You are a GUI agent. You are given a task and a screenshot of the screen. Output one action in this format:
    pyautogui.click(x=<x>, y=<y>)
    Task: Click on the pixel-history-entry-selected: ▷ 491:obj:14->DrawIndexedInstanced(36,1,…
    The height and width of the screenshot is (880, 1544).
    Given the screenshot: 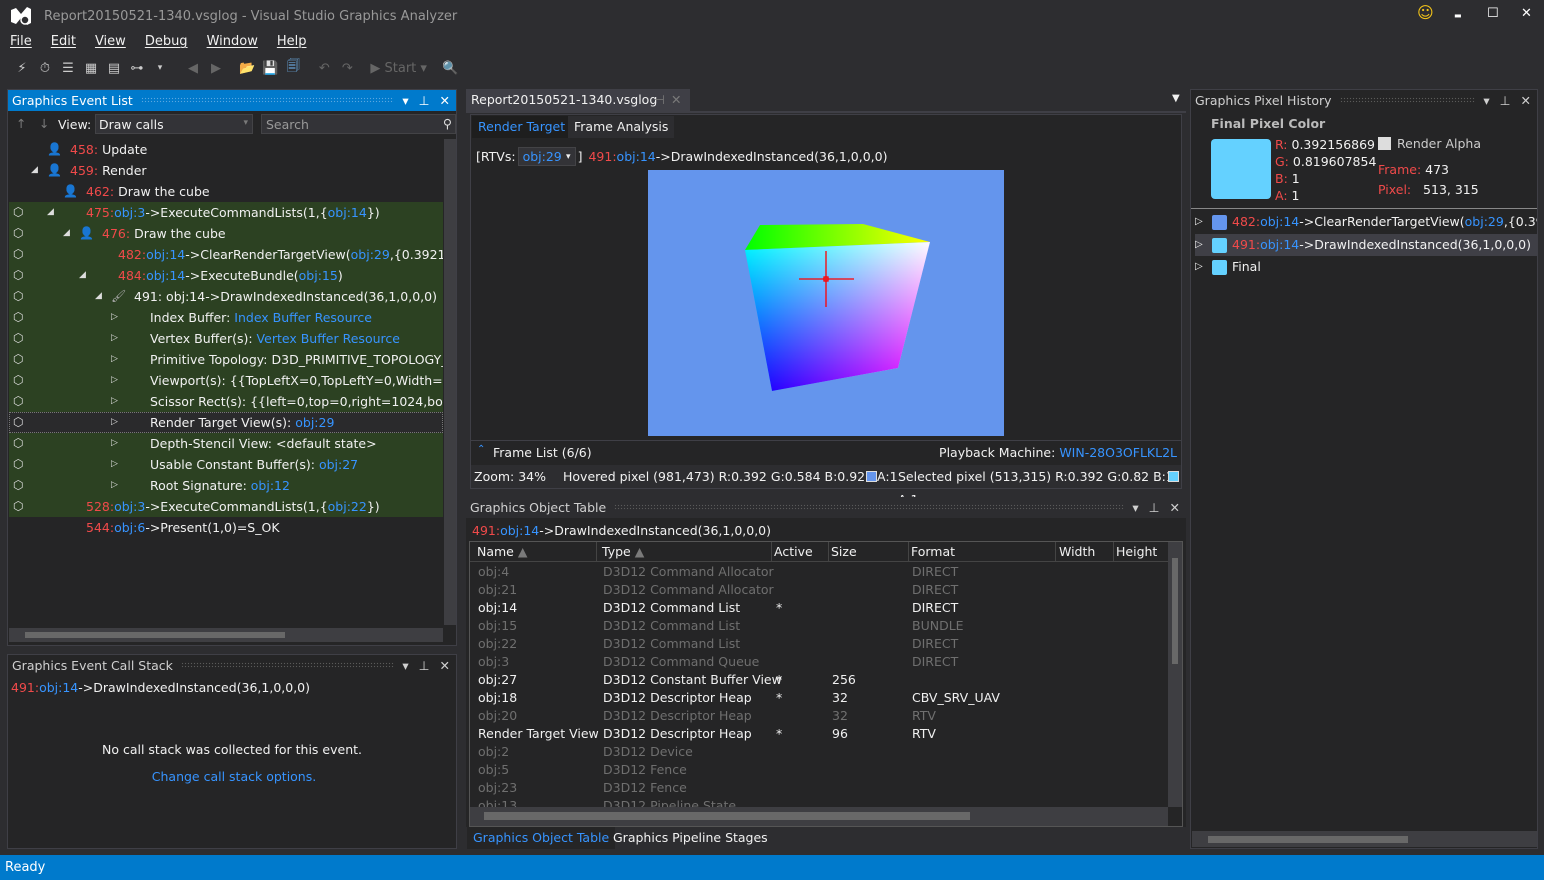 What is the action you would take?
    pyautogui.click(x=1366, y=245)
    